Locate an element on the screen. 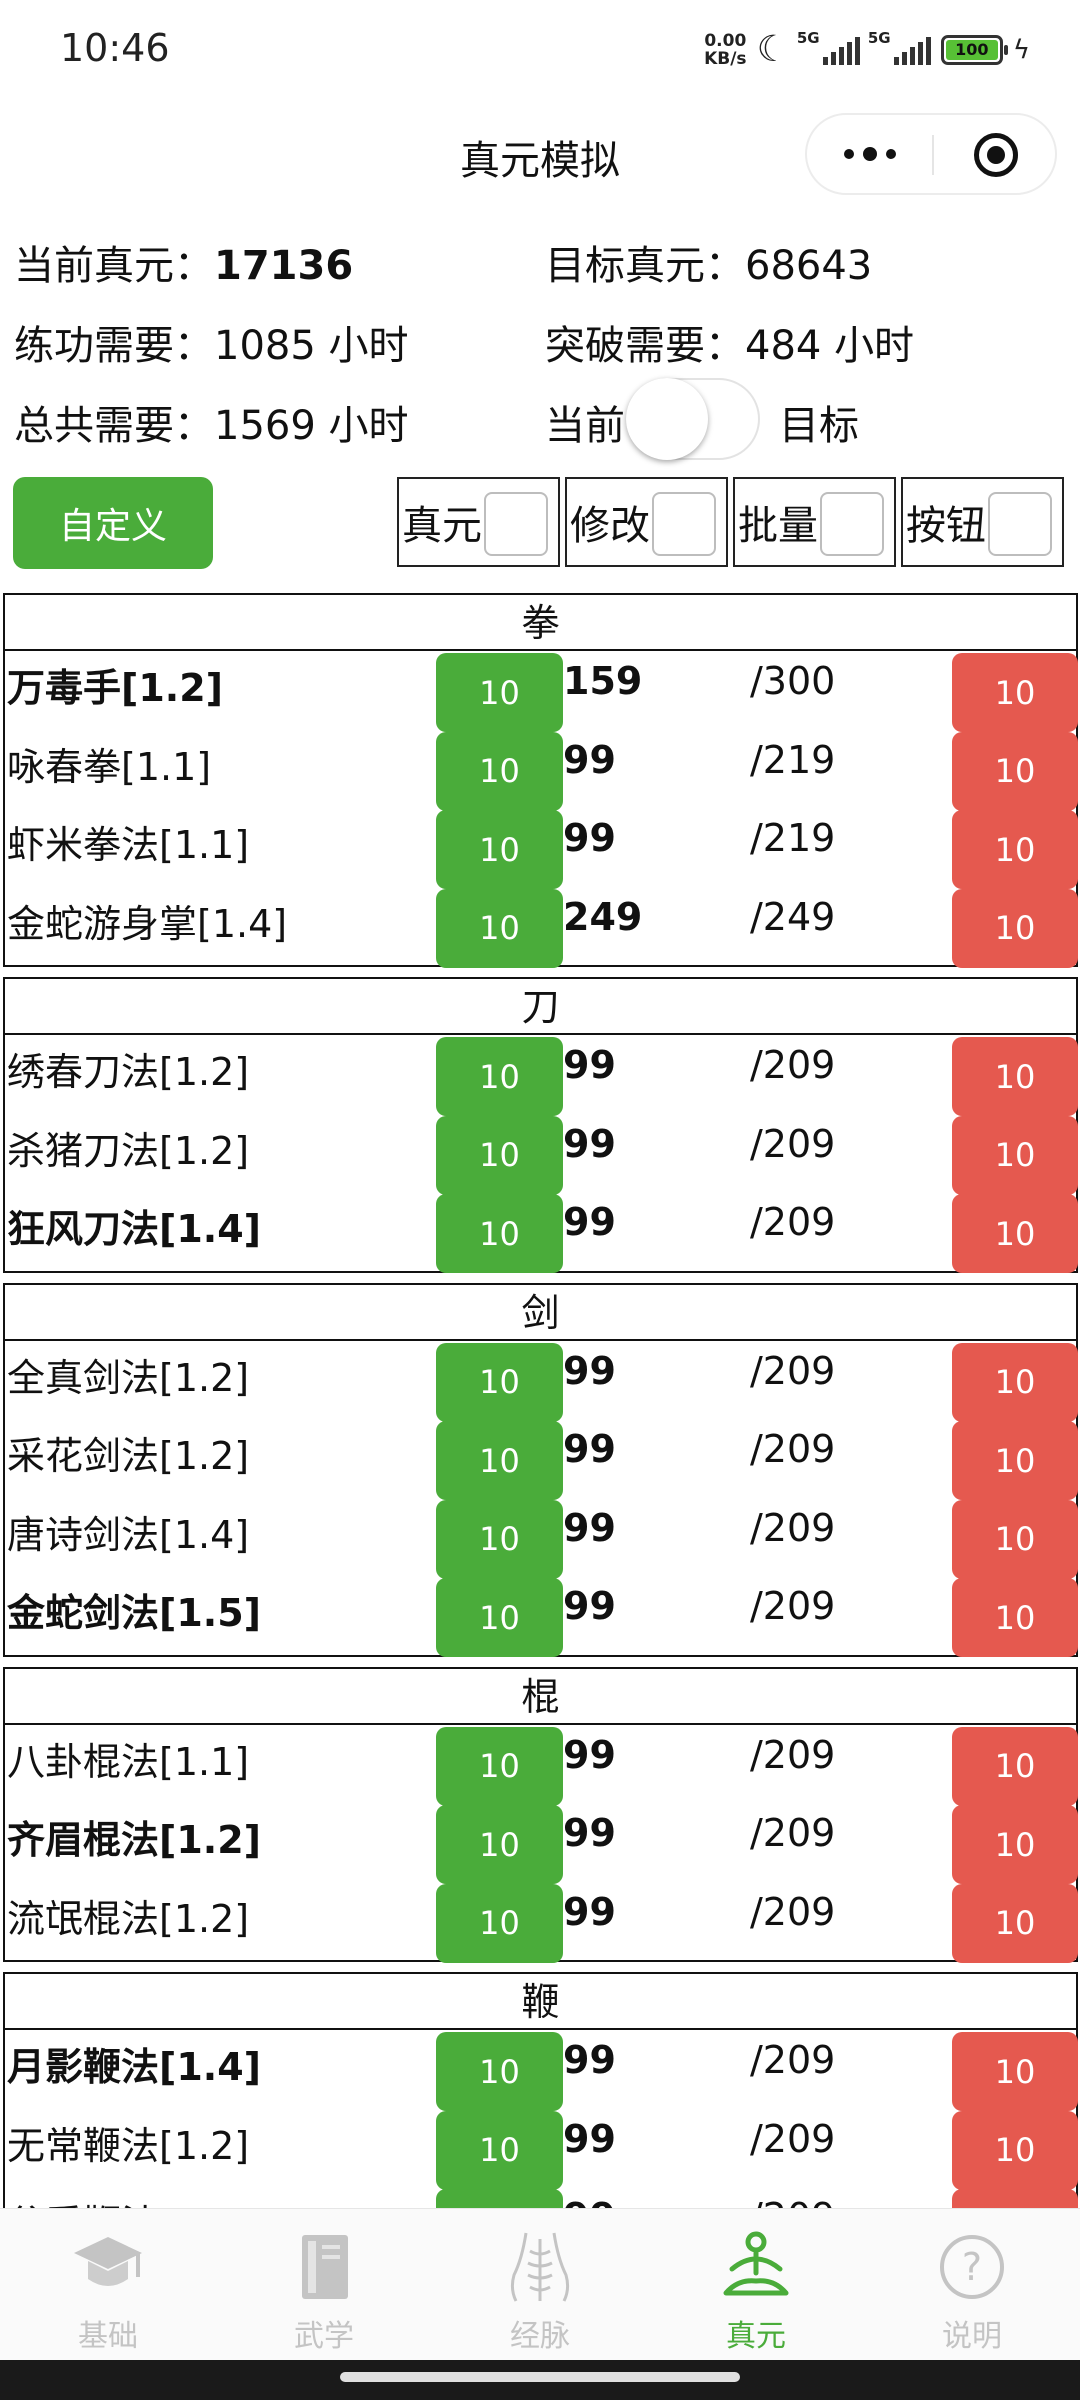 The width and height of the screenshot is (1080, 2400). checkbox-buttons: 按钮 is located at coordinates (982, 522).